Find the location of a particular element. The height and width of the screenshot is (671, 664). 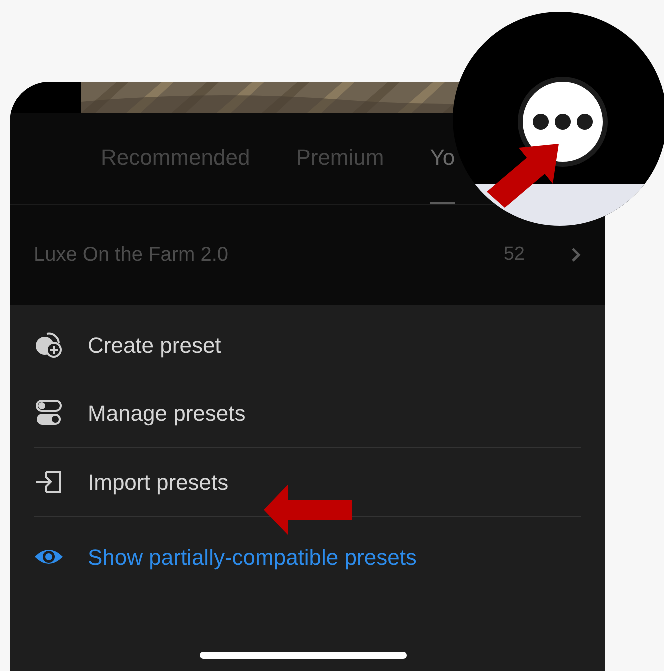

preset-group-name: Luxe On the Farm 2.0 is located at coordinates (132, 255).